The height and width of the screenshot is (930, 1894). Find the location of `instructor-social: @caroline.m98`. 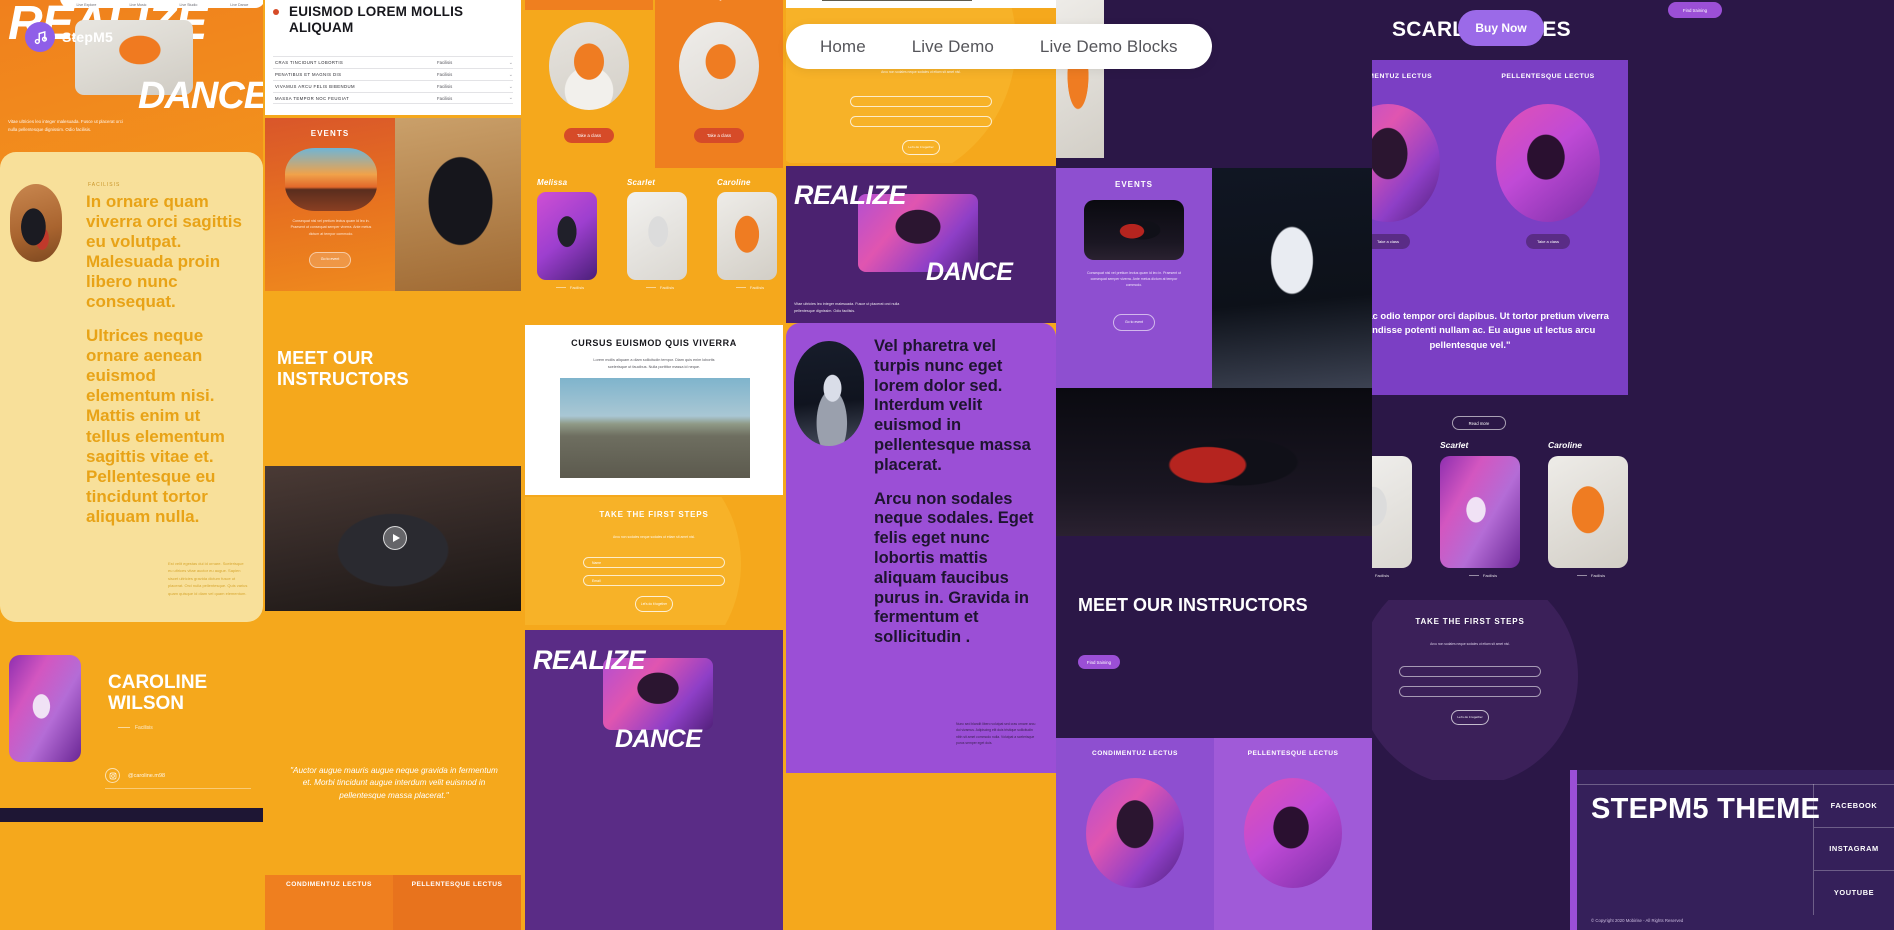

instructor-social: @caroline.m98 is located at coordinates (135, 775).